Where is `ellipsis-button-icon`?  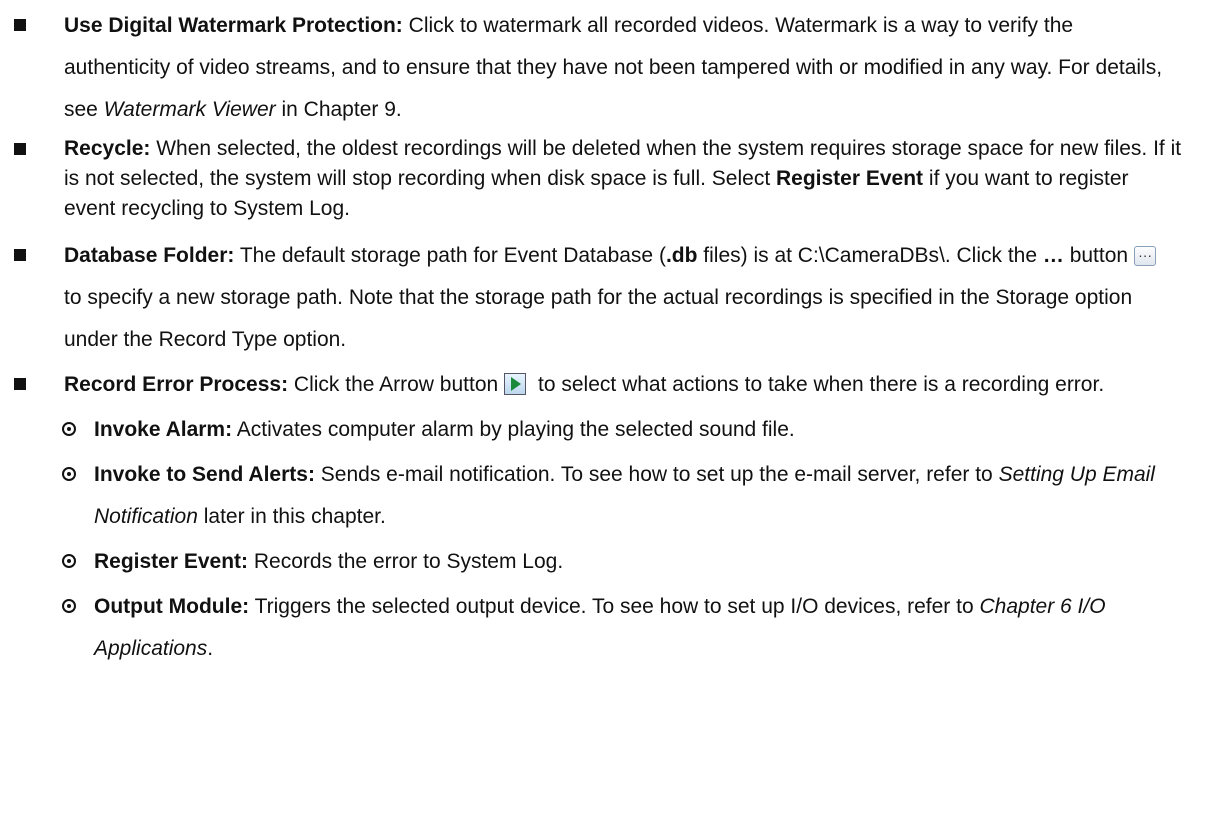
ellipsis-button-icon is located at coordinates (1145, 255).